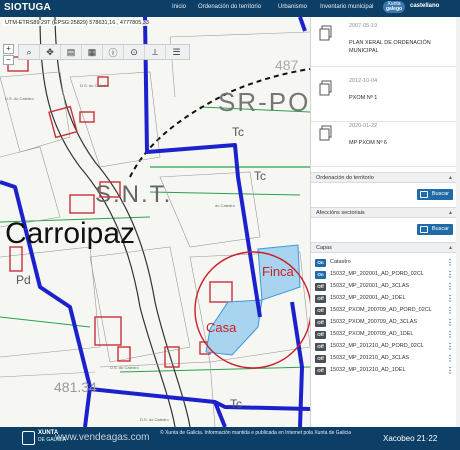 This screenshot has height=450, width=460. Describe the element at coordinates (176, 52) in the screenshot. I see `legend-icon: ☰` at that location.